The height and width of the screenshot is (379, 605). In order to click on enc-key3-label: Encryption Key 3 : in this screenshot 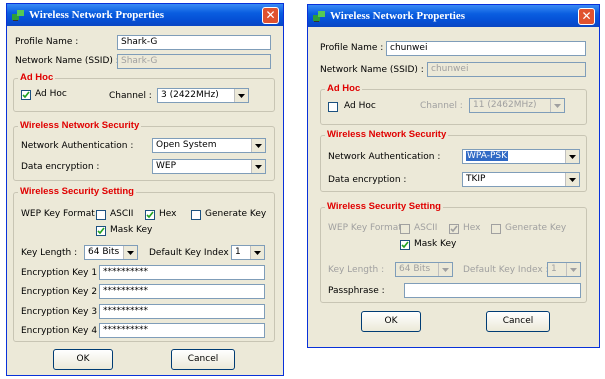, I will do `click(62, 312)`.